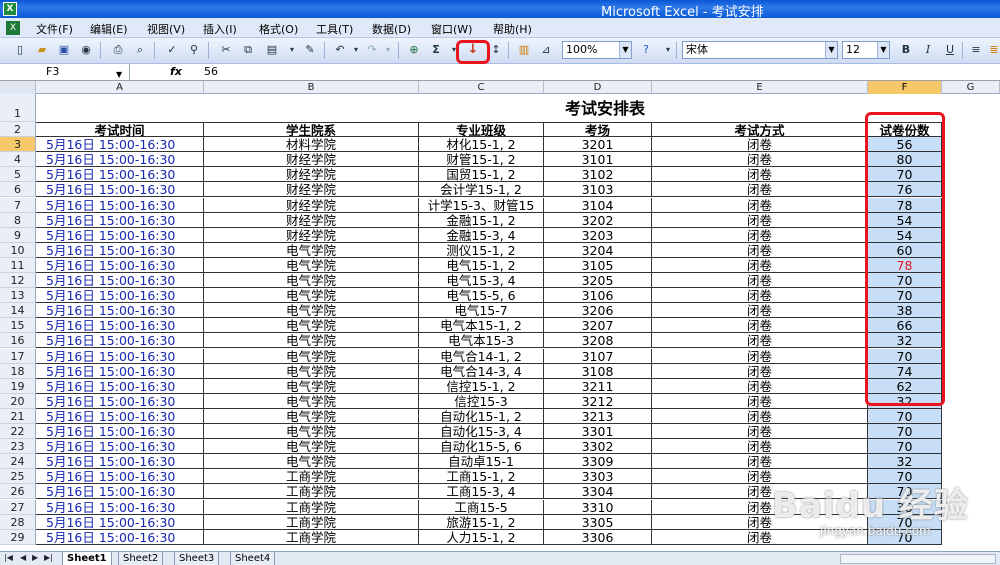 The height and width of the screenshot is (565, 1000). I want to click on sheet-tab-sheet3: Sheet3, so click(197, 558).